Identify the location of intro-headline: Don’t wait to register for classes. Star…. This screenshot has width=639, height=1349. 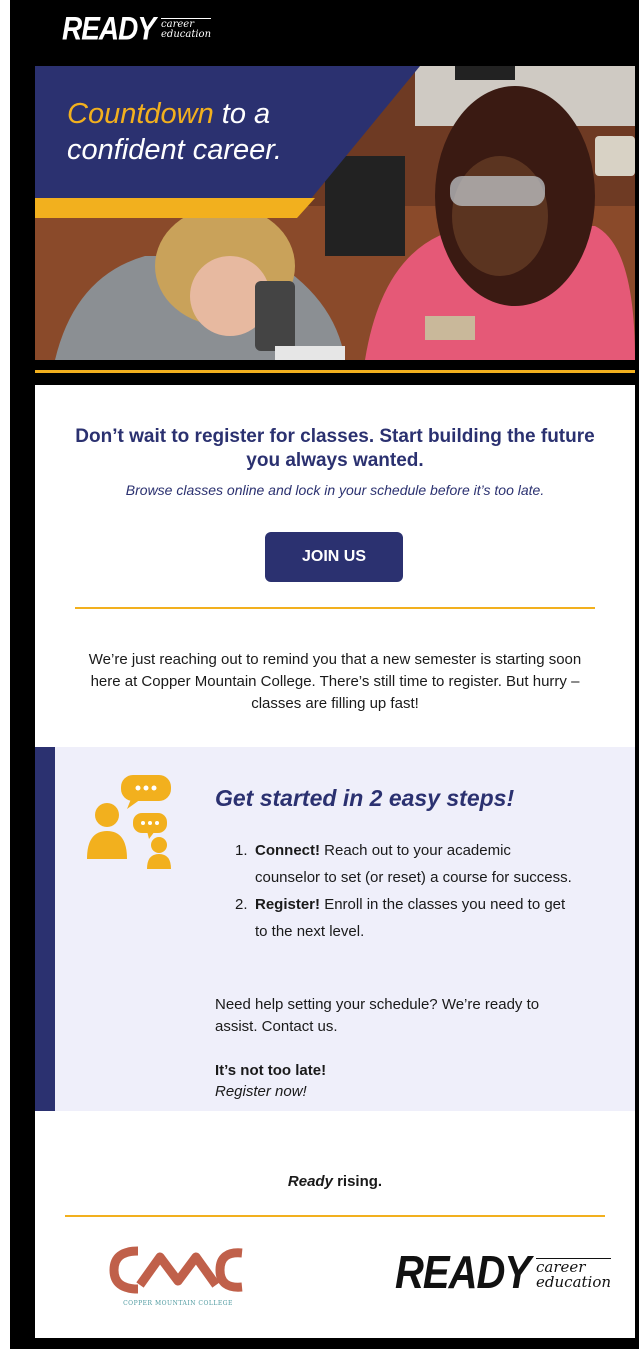
(335, 448).